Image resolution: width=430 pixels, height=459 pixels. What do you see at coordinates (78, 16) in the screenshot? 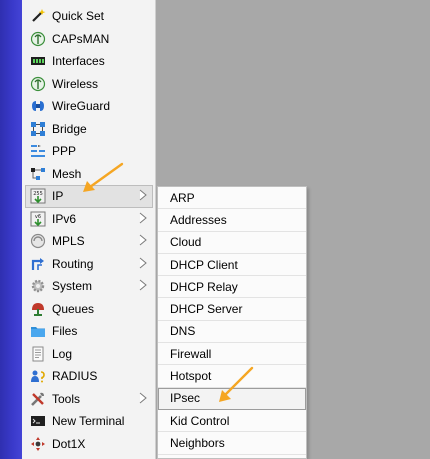
I see `menu-item-label: Quick Set` at bounding box center [78, 16].